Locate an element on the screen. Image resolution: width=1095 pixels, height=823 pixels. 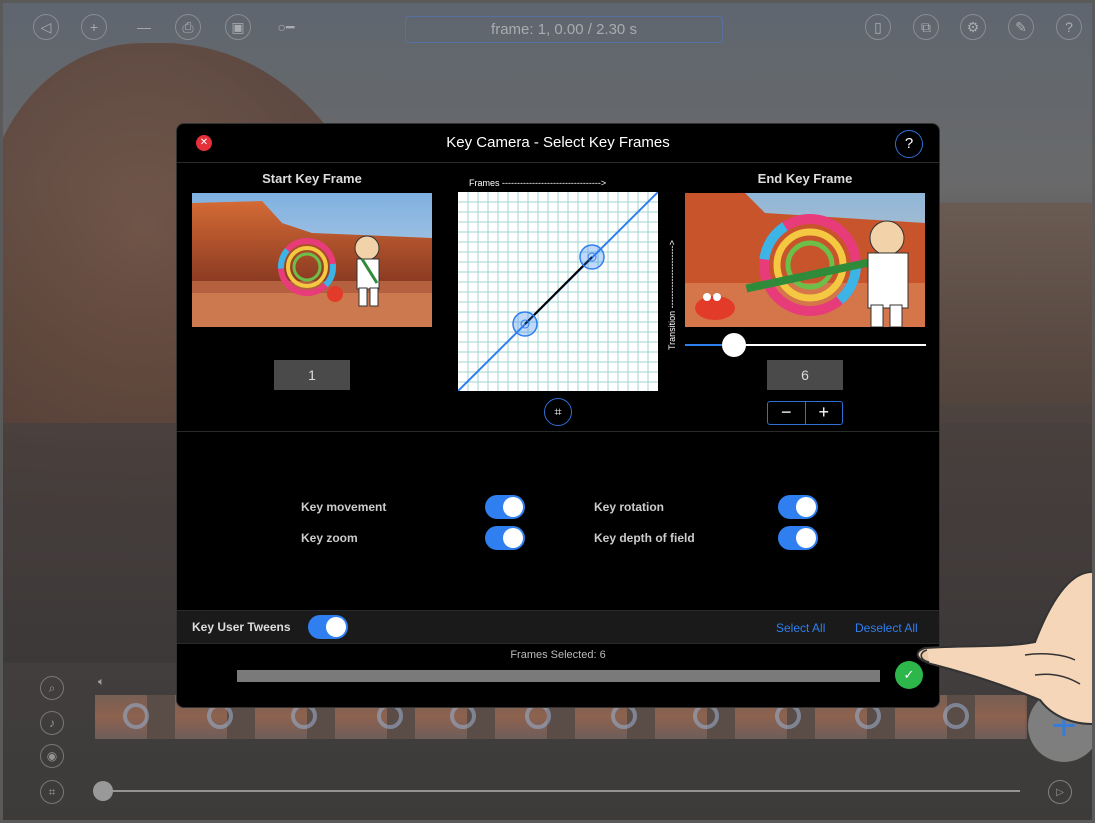
stamp-icon: ⎙ is located at coordinates (188, 27).